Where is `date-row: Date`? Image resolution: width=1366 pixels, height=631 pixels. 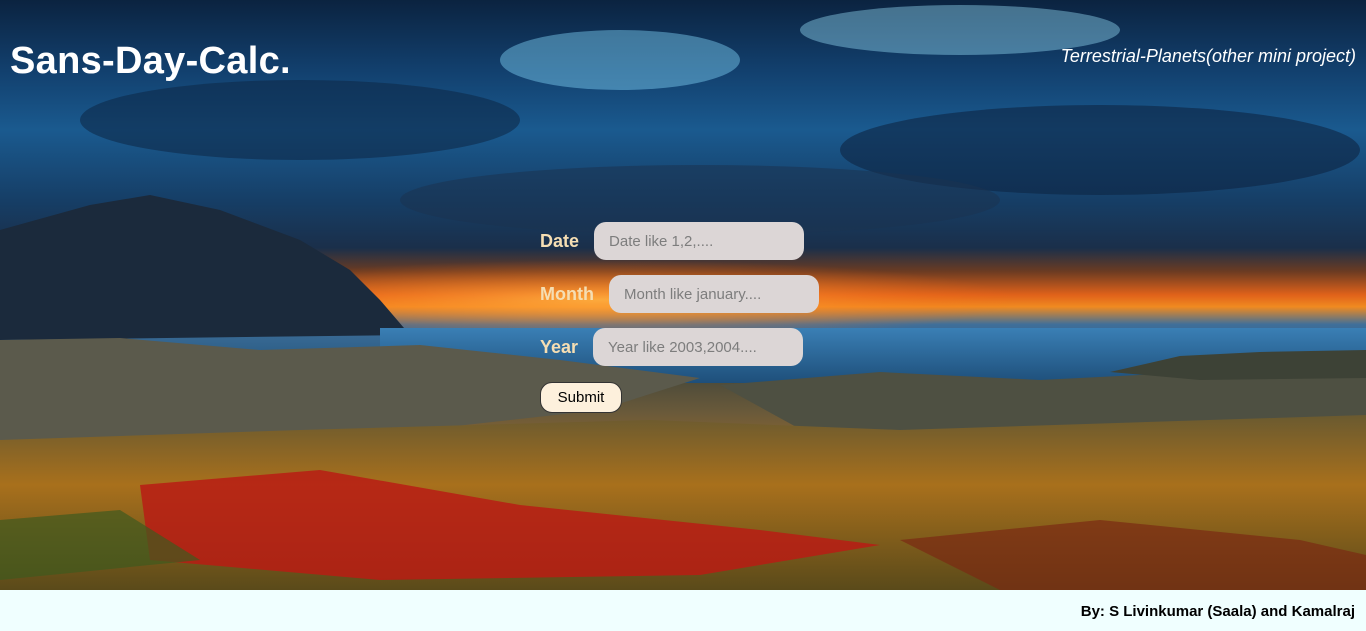 date-row: Date is located at coordinates (672, 241).